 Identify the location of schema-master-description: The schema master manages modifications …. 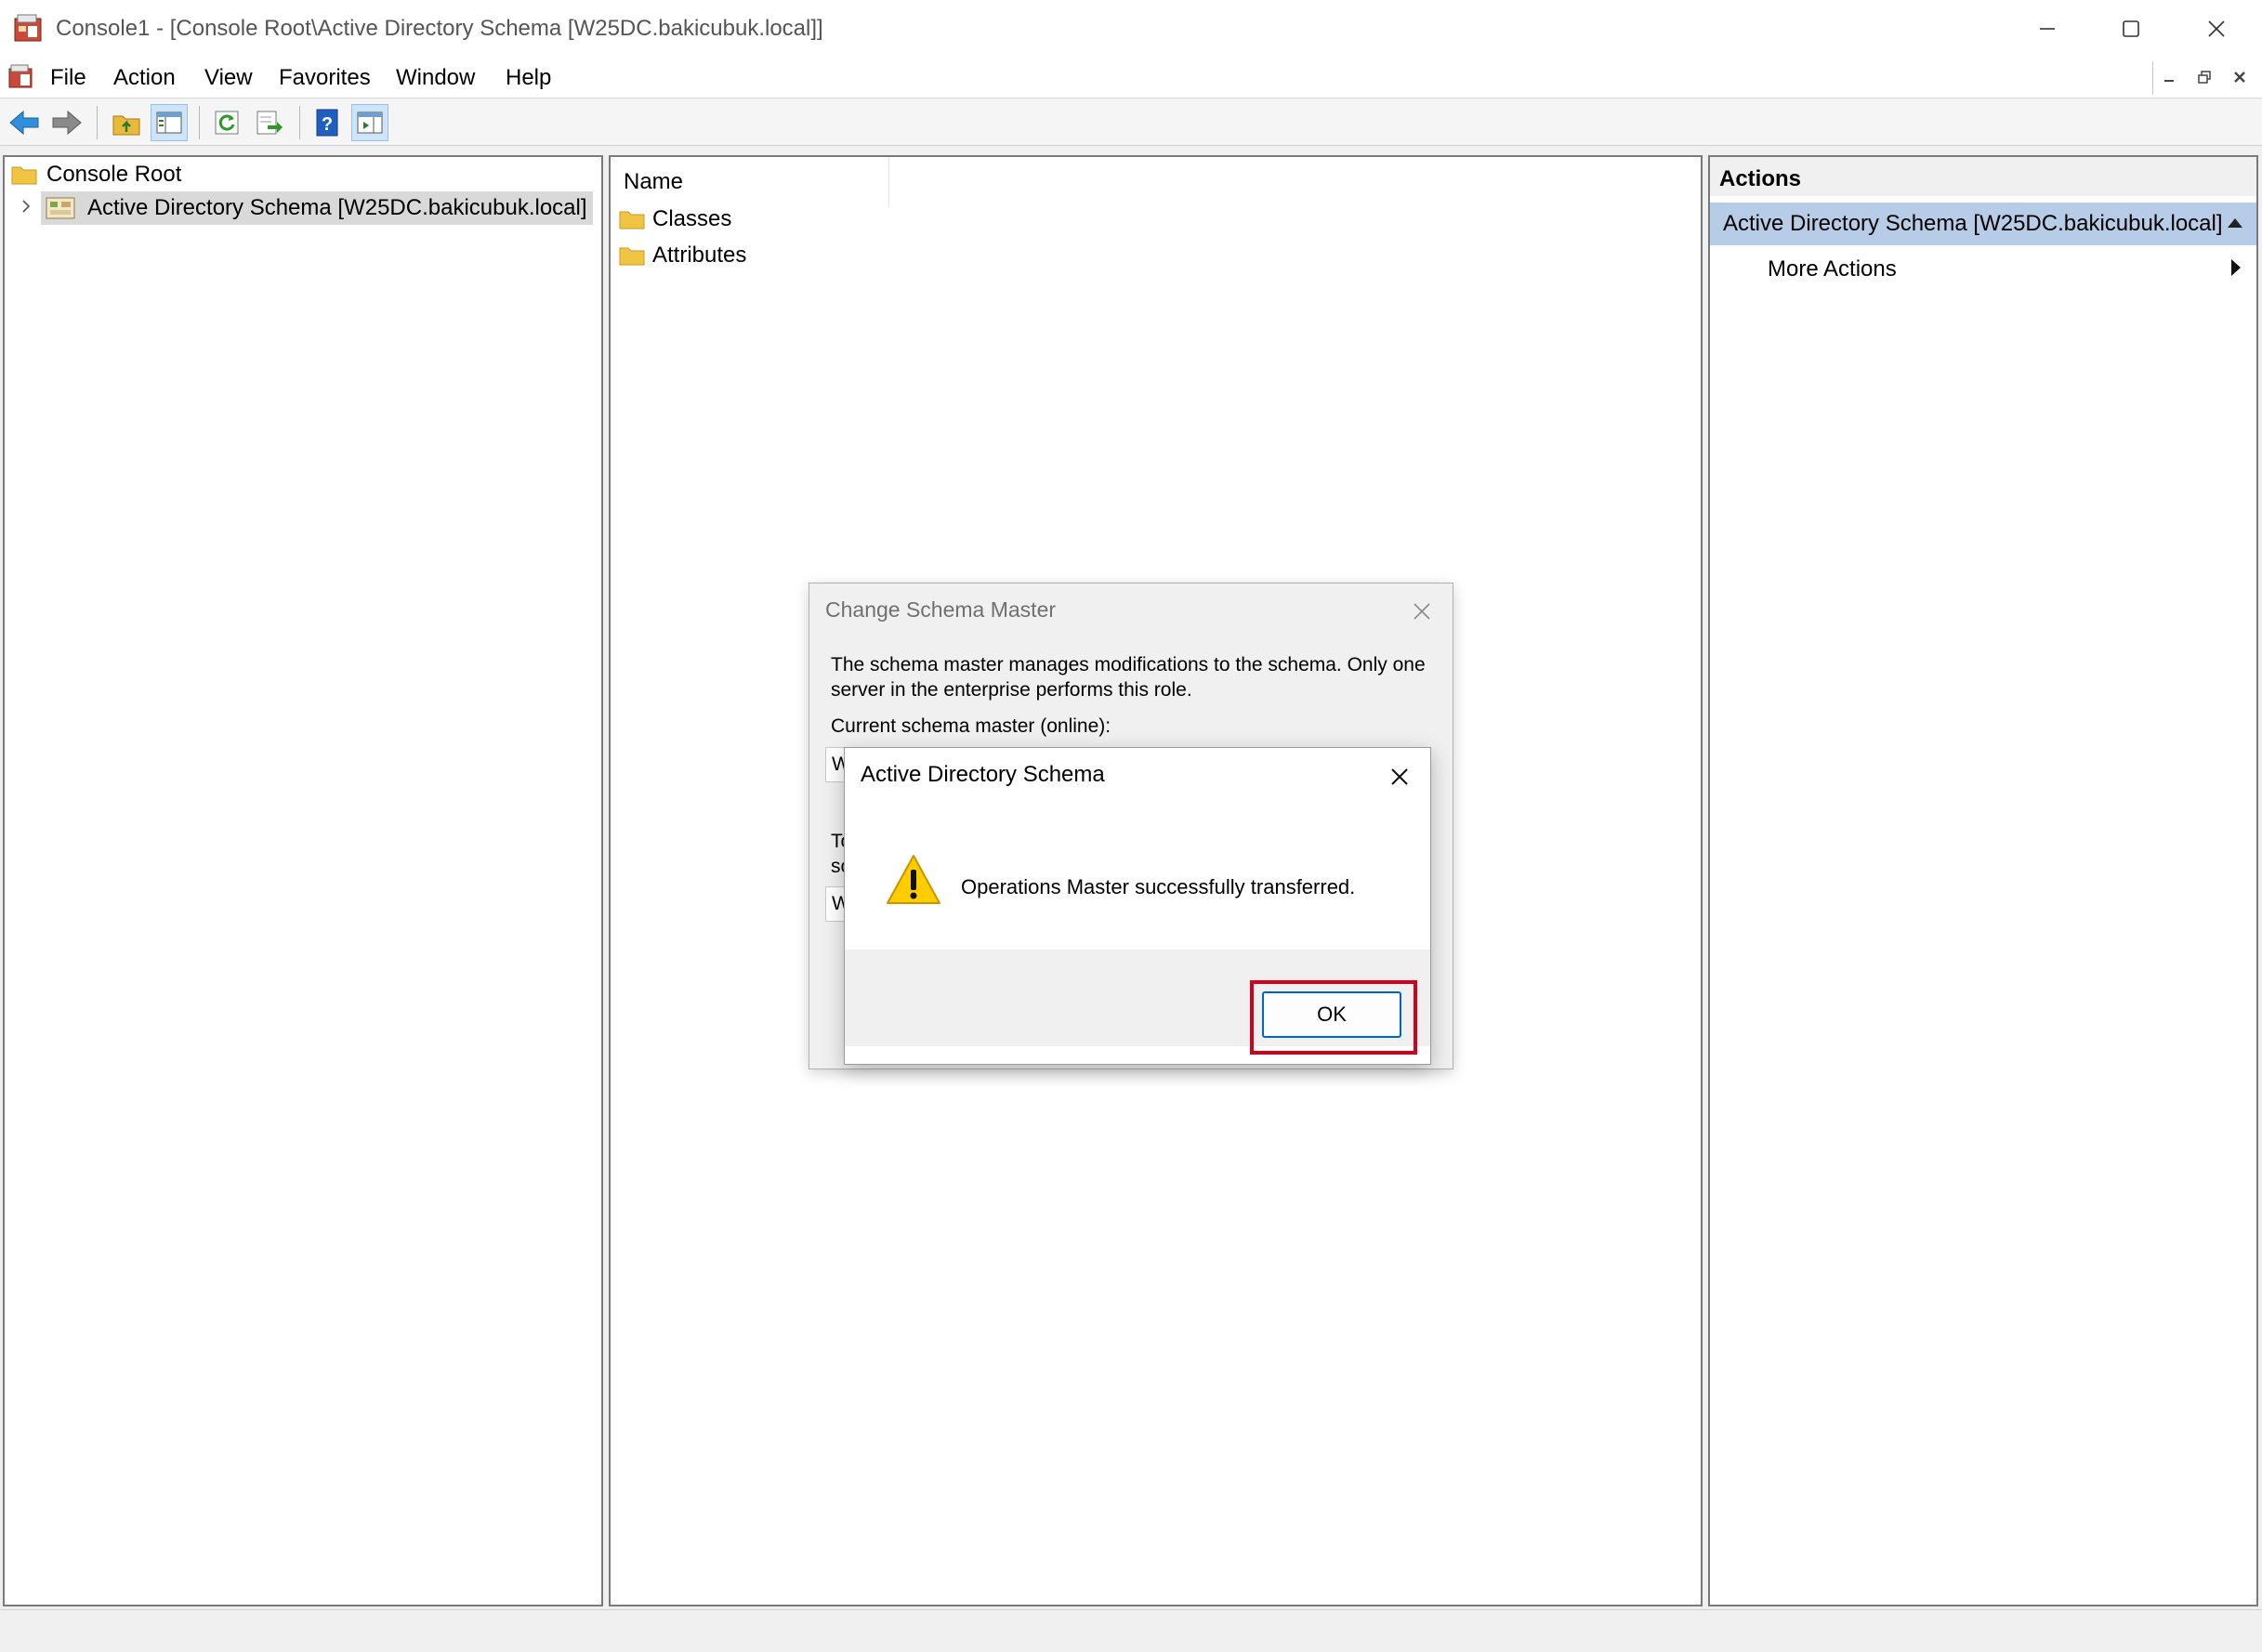
(1128, 677).